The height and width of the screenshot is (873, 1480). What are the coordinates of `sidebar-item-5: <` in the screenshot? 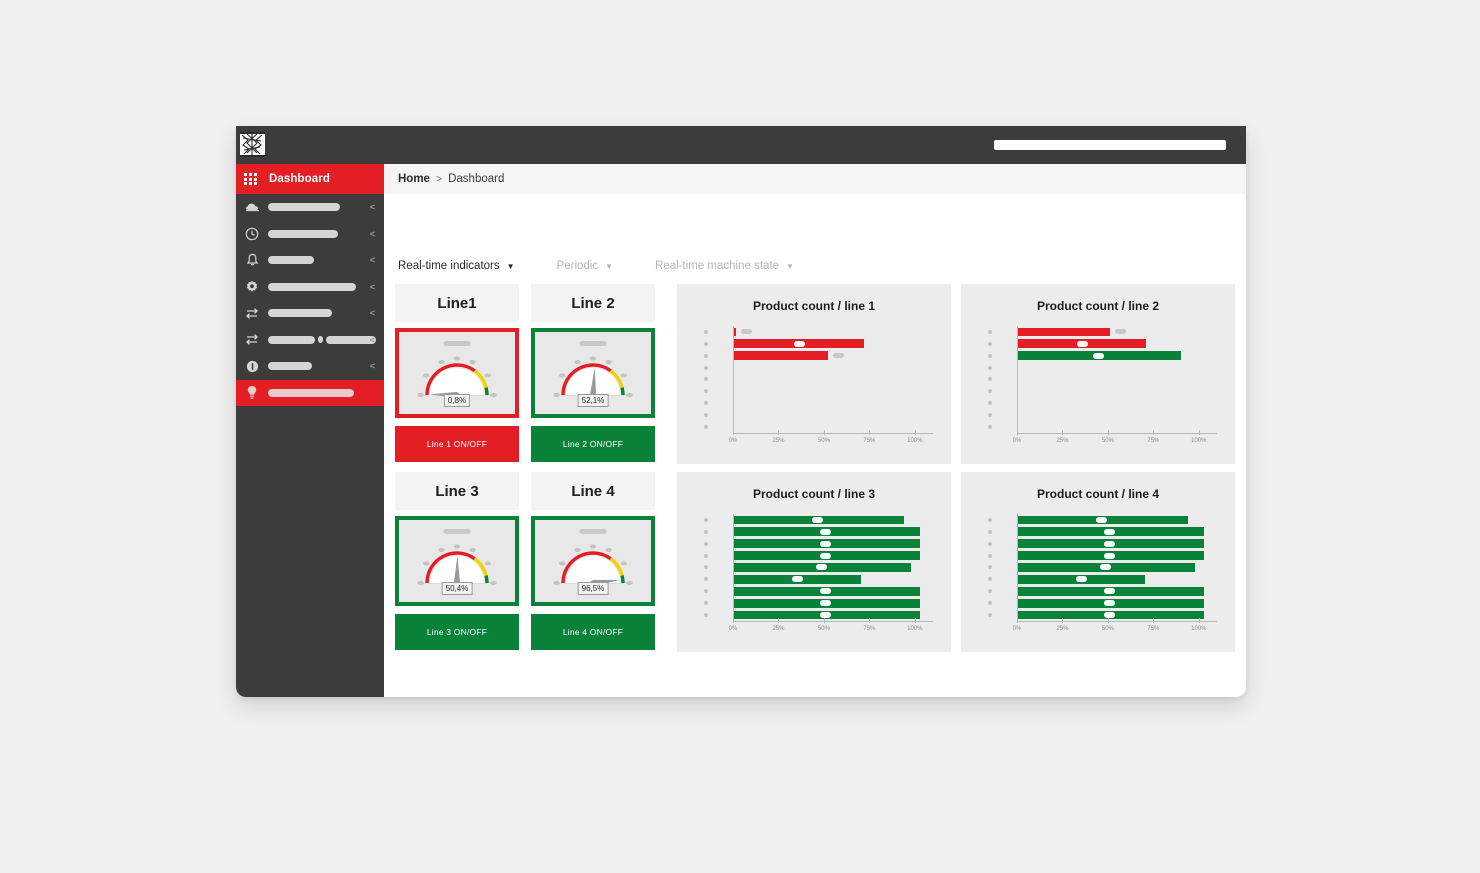 It's located at (310, 313).